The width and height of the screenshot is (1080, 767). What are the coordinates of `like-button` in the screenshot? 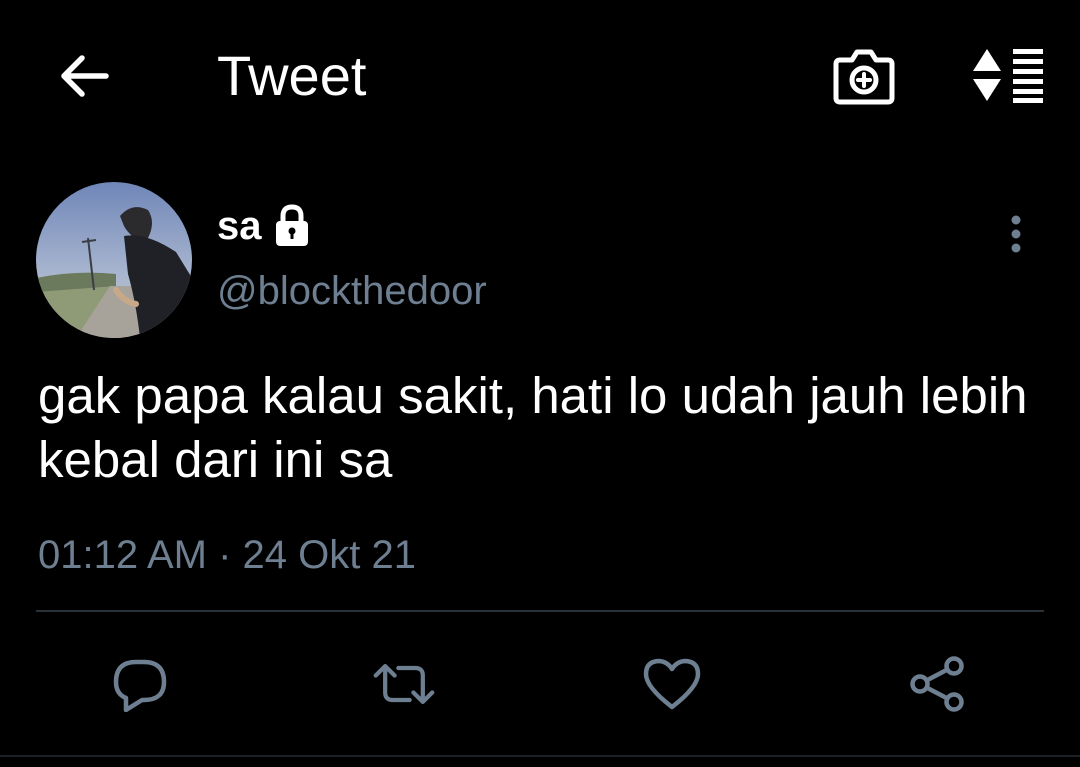 It's located at (672, 684).